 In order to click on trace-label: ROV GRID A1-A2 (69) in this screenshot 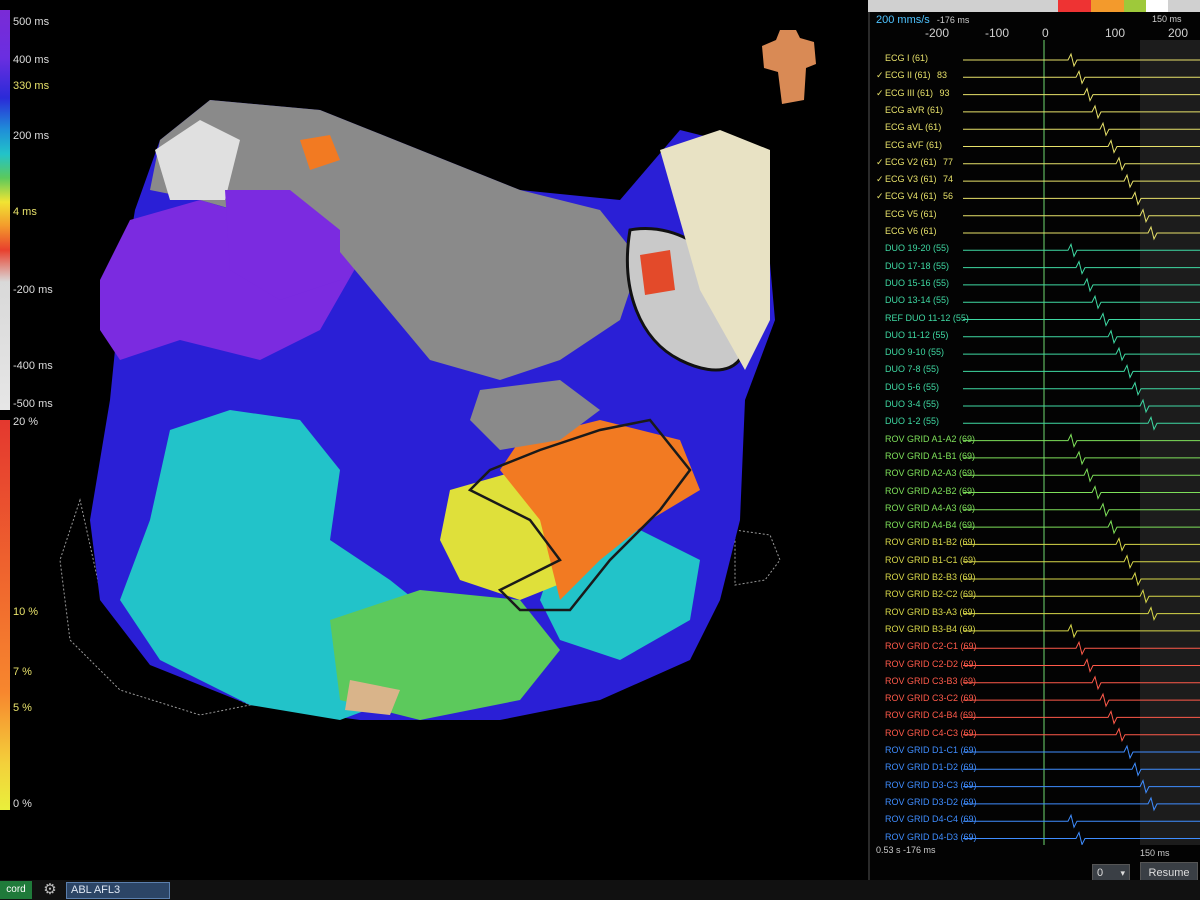, I will do `click(927, 439)`.